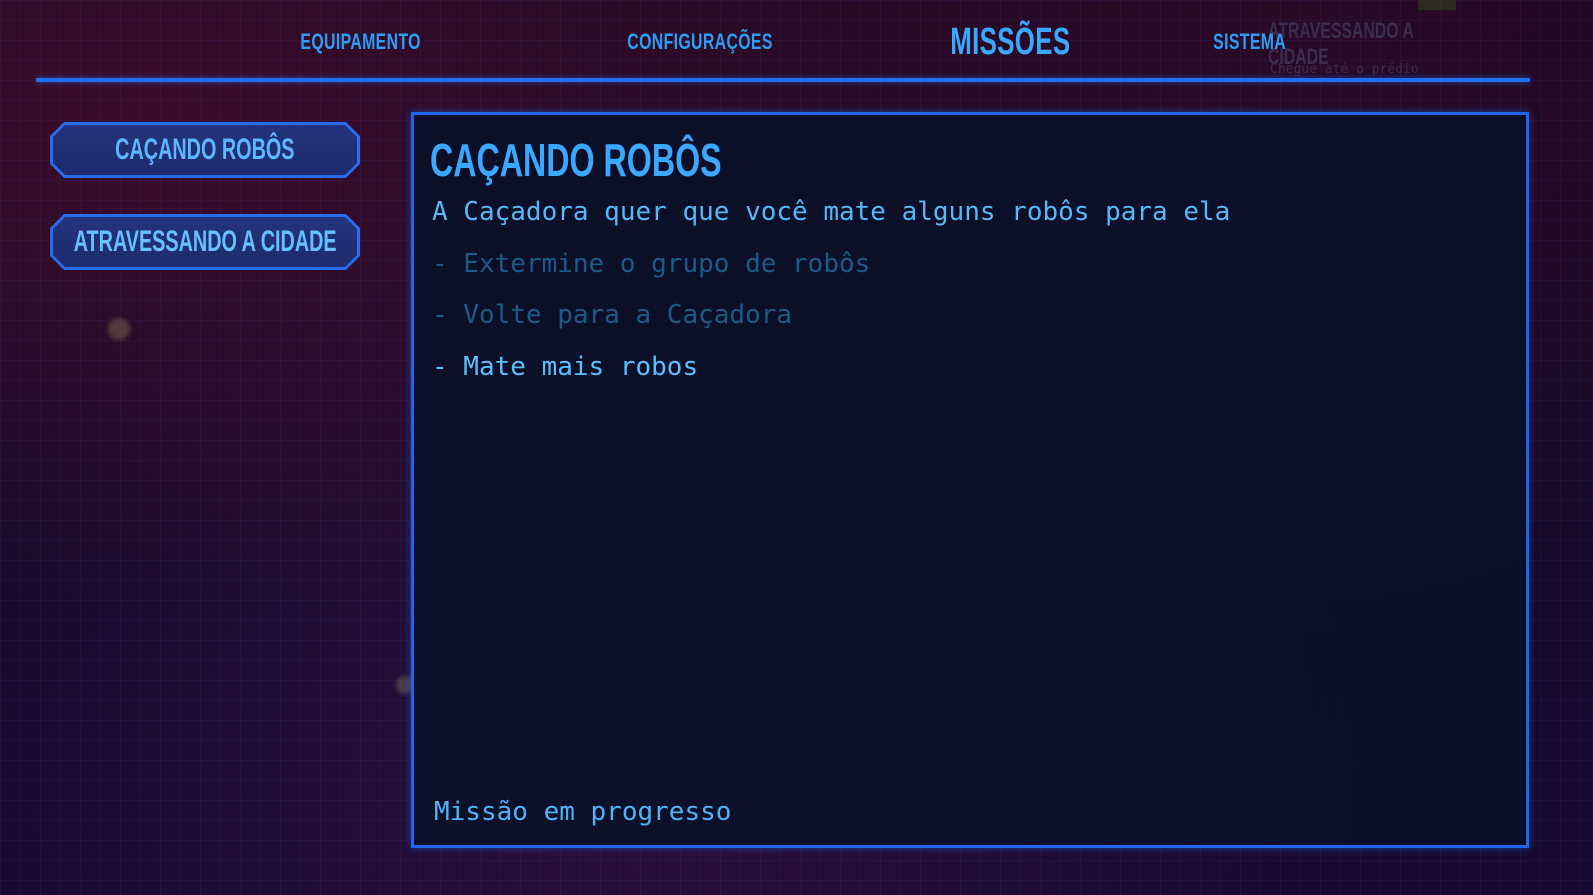 This screenshot has width=1593, height=895. Describe the element at coordinates (651, 264) in the screenshot. I see `objective-item: - Extermine o grupo de robôs` at that location.